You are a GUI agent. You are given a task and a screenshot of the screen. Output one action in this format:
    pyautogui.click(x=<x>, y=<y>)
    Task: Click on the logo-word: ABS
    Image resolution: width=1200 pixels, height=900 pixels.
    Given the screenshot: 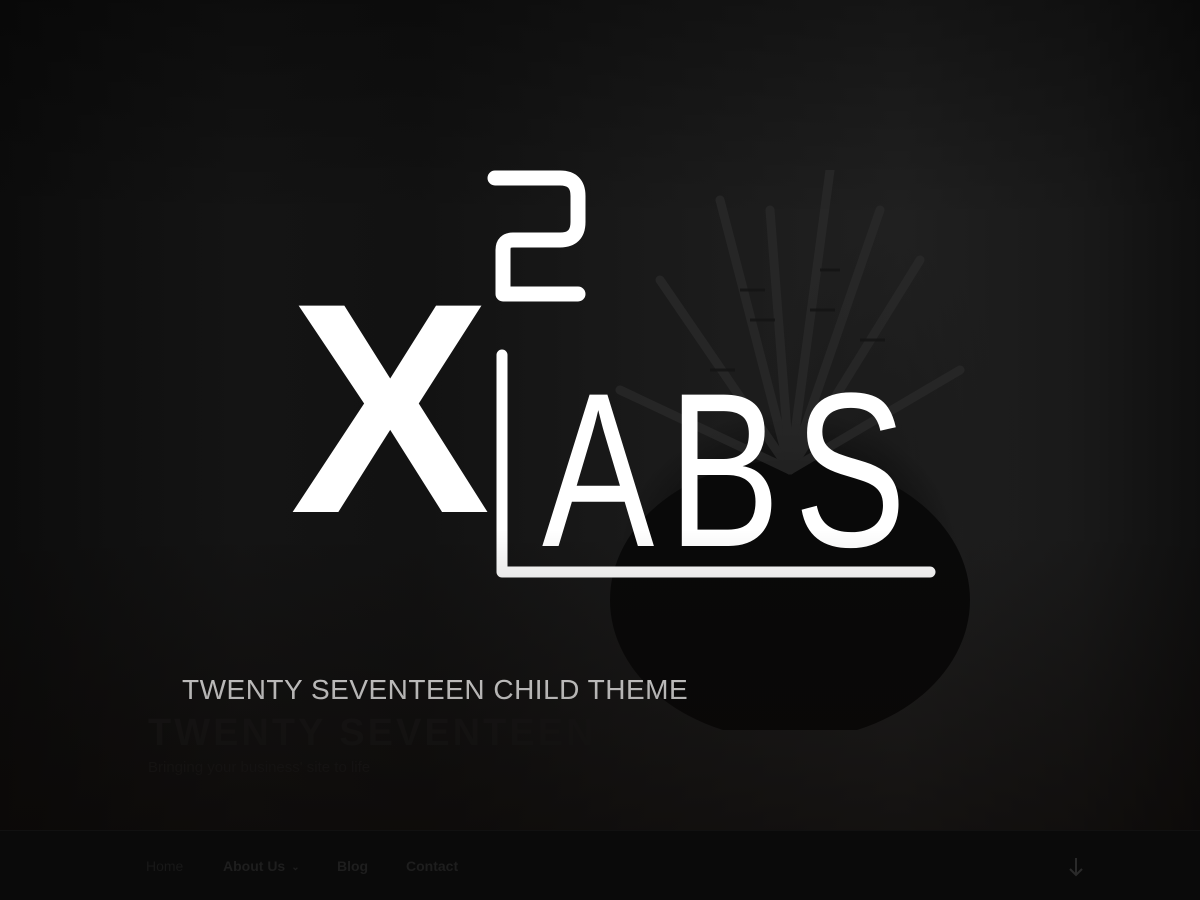 What is the action you would take?
    pyautogui.click(x=731, y=468)
    